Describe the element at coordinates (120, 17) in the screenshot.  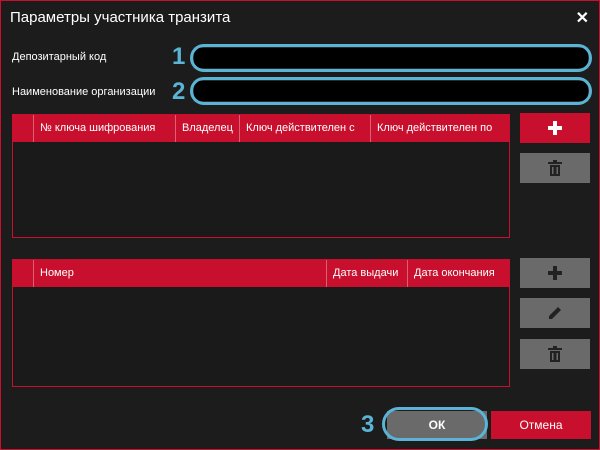
I see `window-title: Параметры участника транзита` at that location.